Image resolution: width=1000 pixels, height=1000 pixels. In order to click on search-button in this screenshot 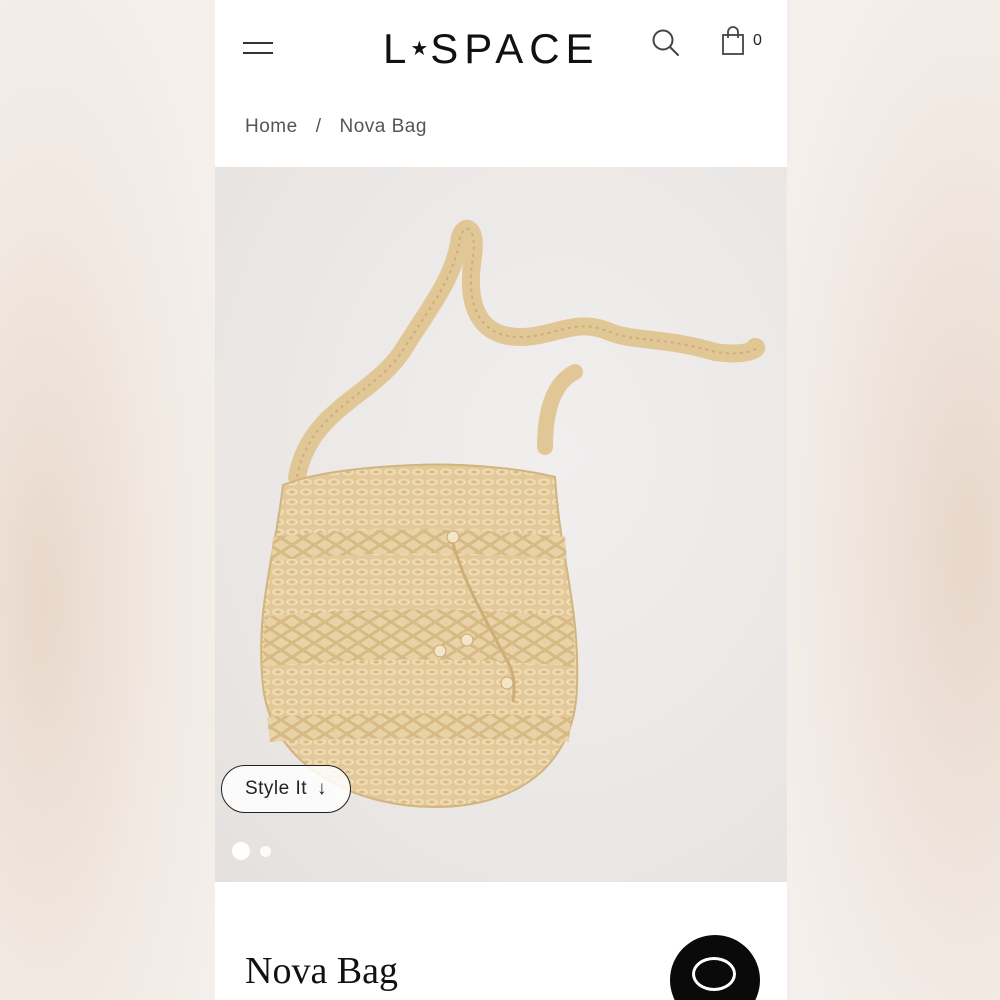, I will do `click(666, 43)`.